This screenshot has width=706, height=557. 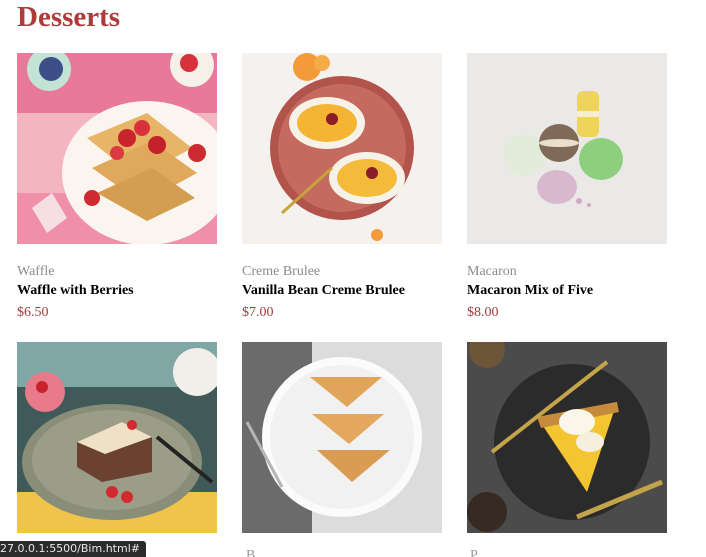 What do you see at coordinates (251, 552) in the screenshot?
I see `dessert-category-cut-baklava: B` at bounding box center [251, 552].